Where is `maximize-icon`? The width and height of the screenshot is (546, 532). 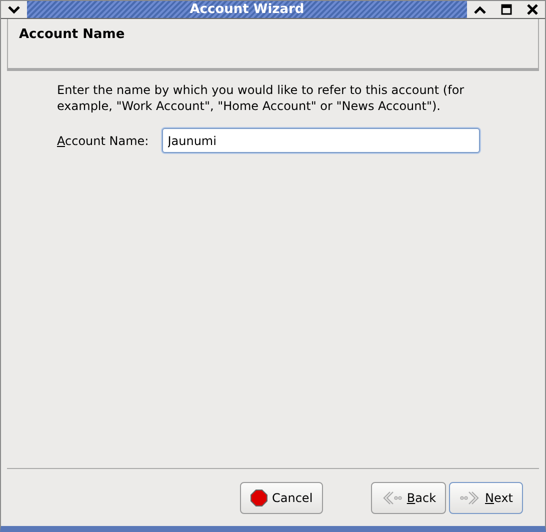 maximize-icon is located at coordinates (506, 9).